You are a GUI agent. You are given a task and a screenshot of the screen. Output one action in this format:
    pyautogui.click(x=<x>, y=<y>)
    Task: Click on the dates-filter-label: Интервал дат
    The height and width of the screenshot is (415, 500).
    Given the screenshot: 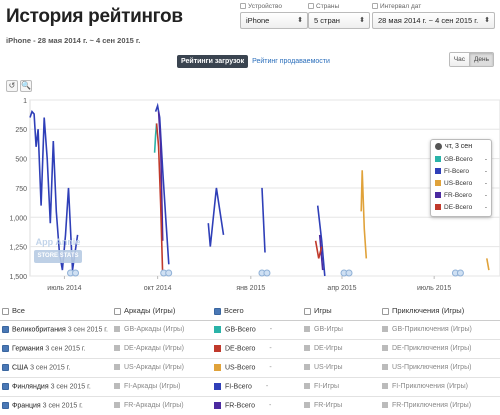 What is the action you would take?
    pyautogui.click(x=401, y=6)
    